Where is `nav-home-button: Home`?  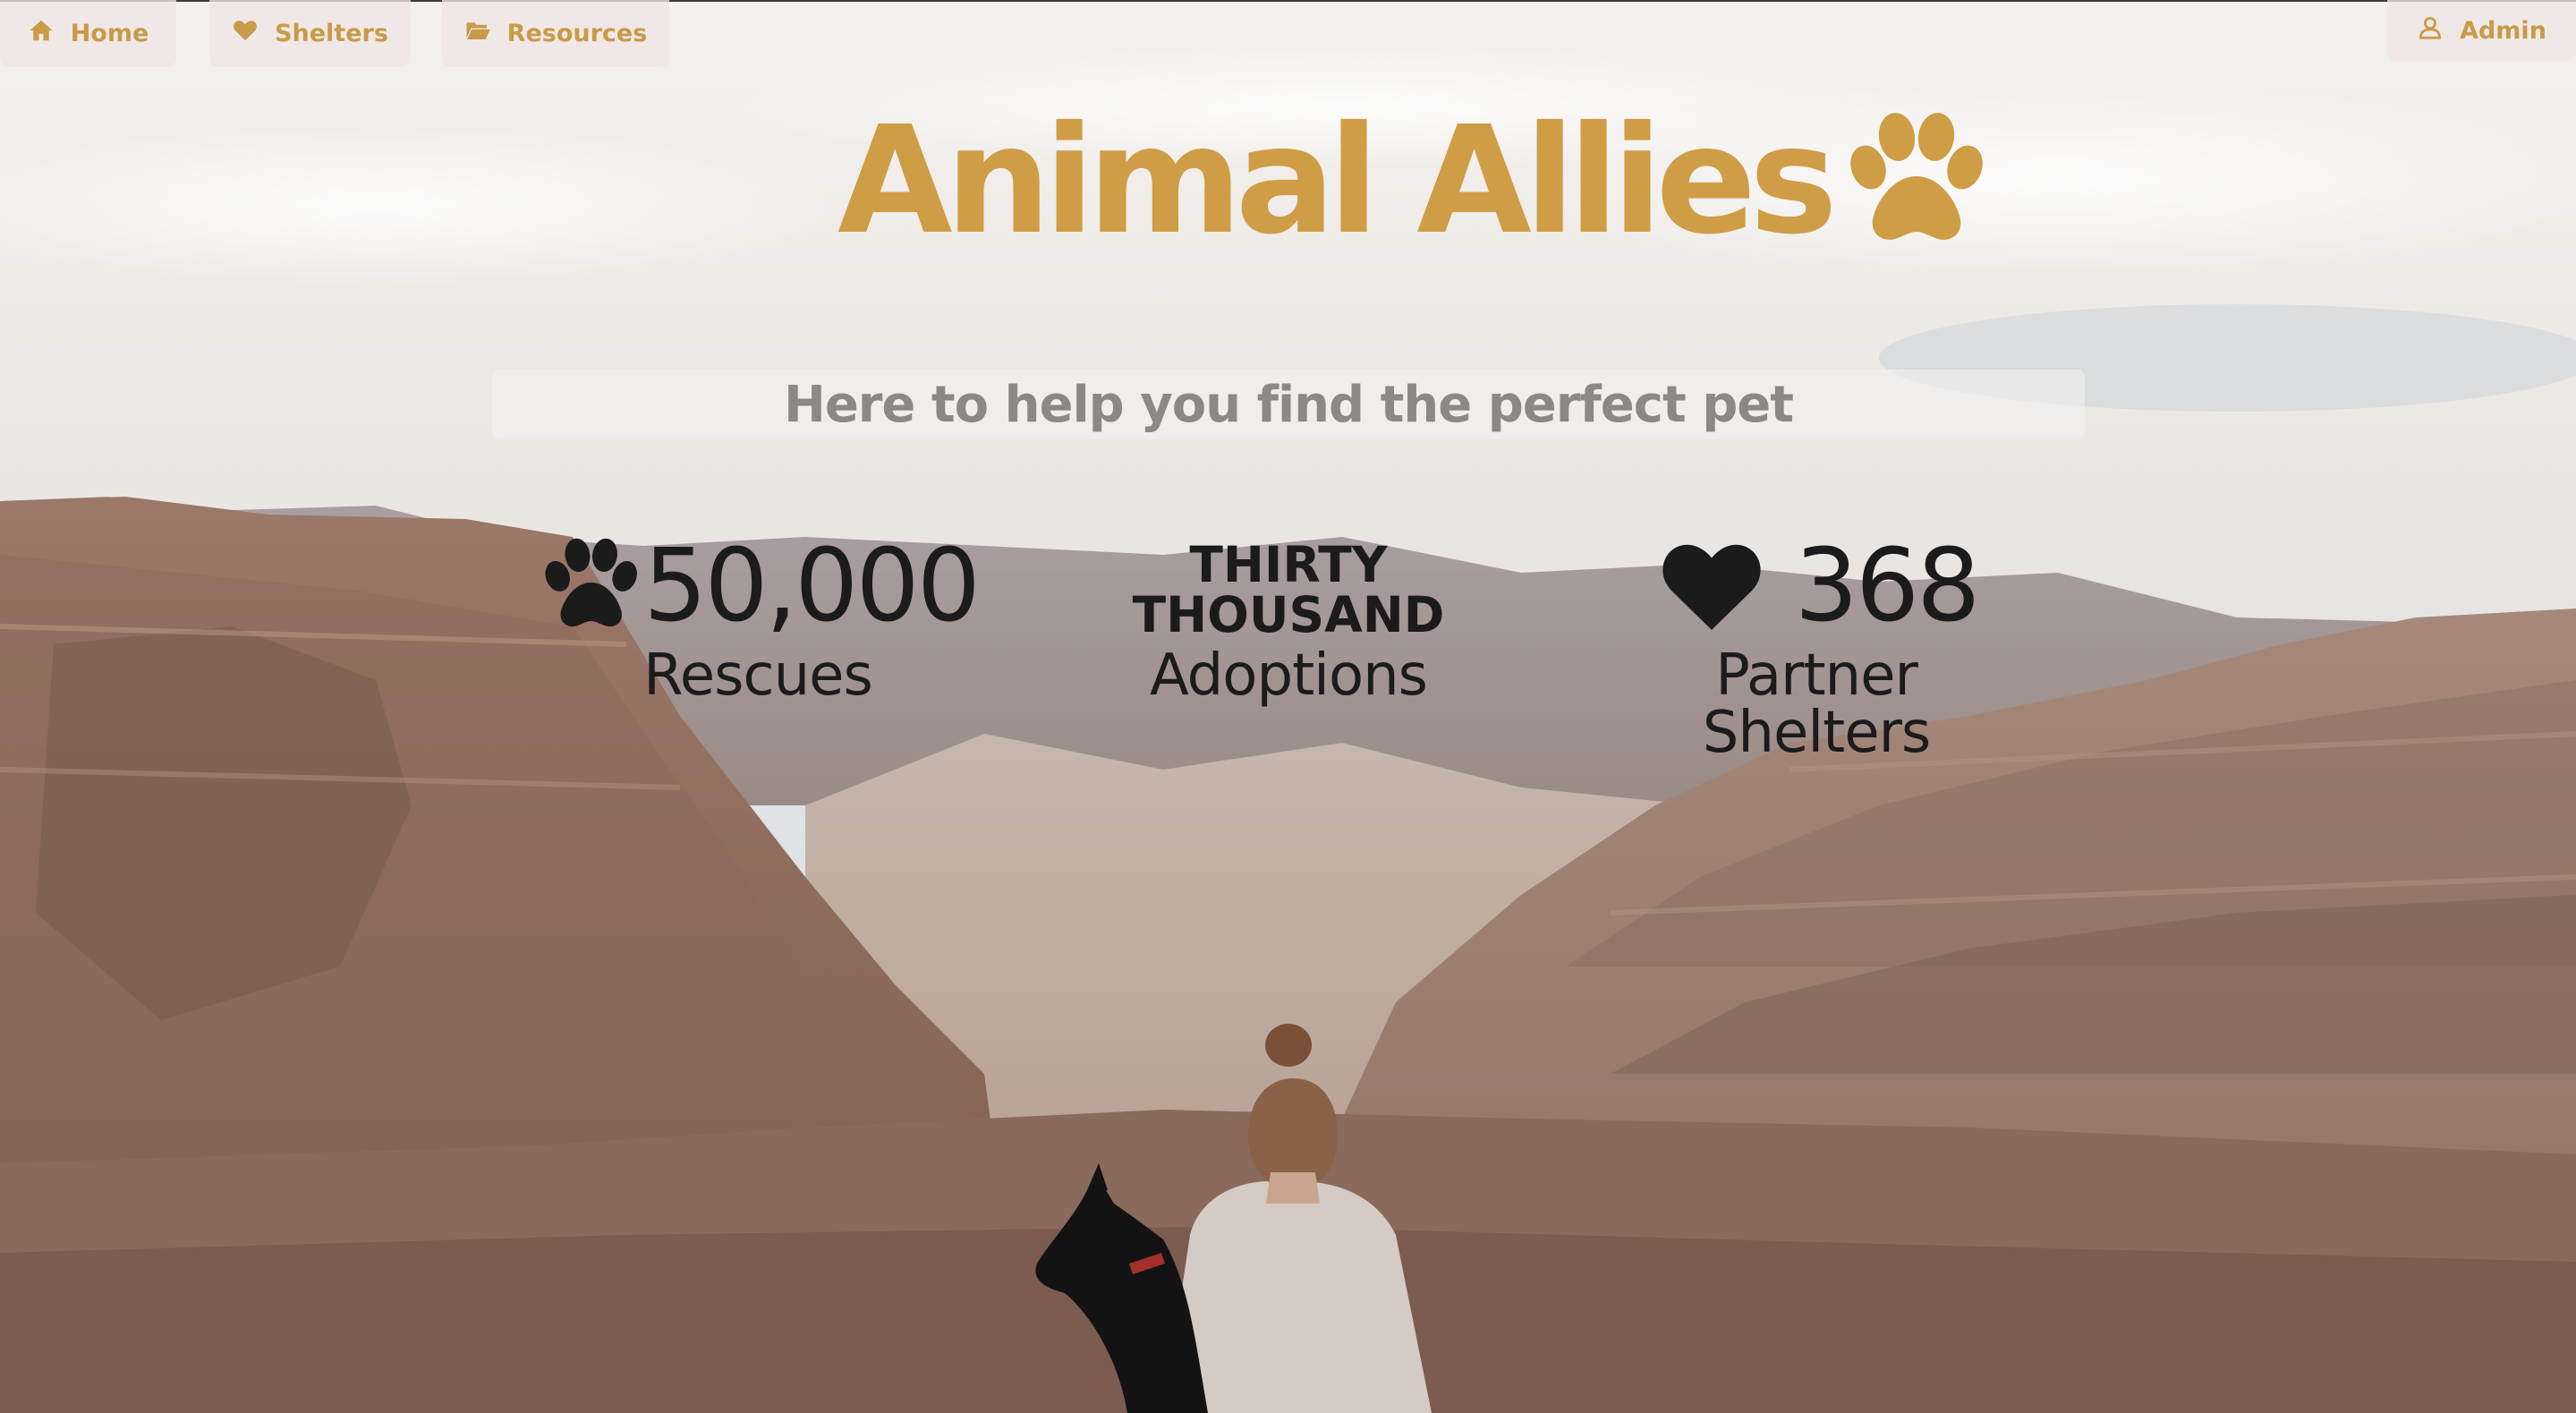
nav-home-button: Home is located at coordinates (88, 33).